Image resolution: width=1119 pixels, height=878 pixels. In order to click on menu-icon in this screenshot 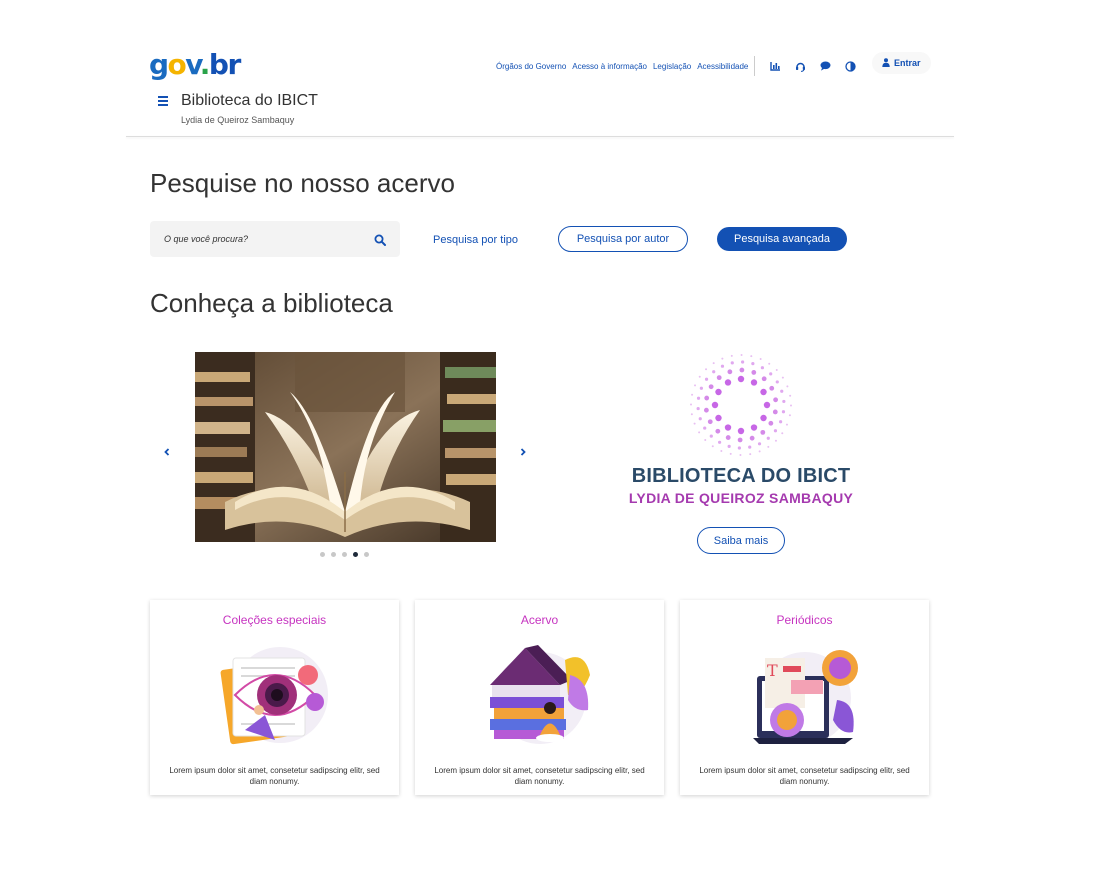, I will do `click(163, 101)`.